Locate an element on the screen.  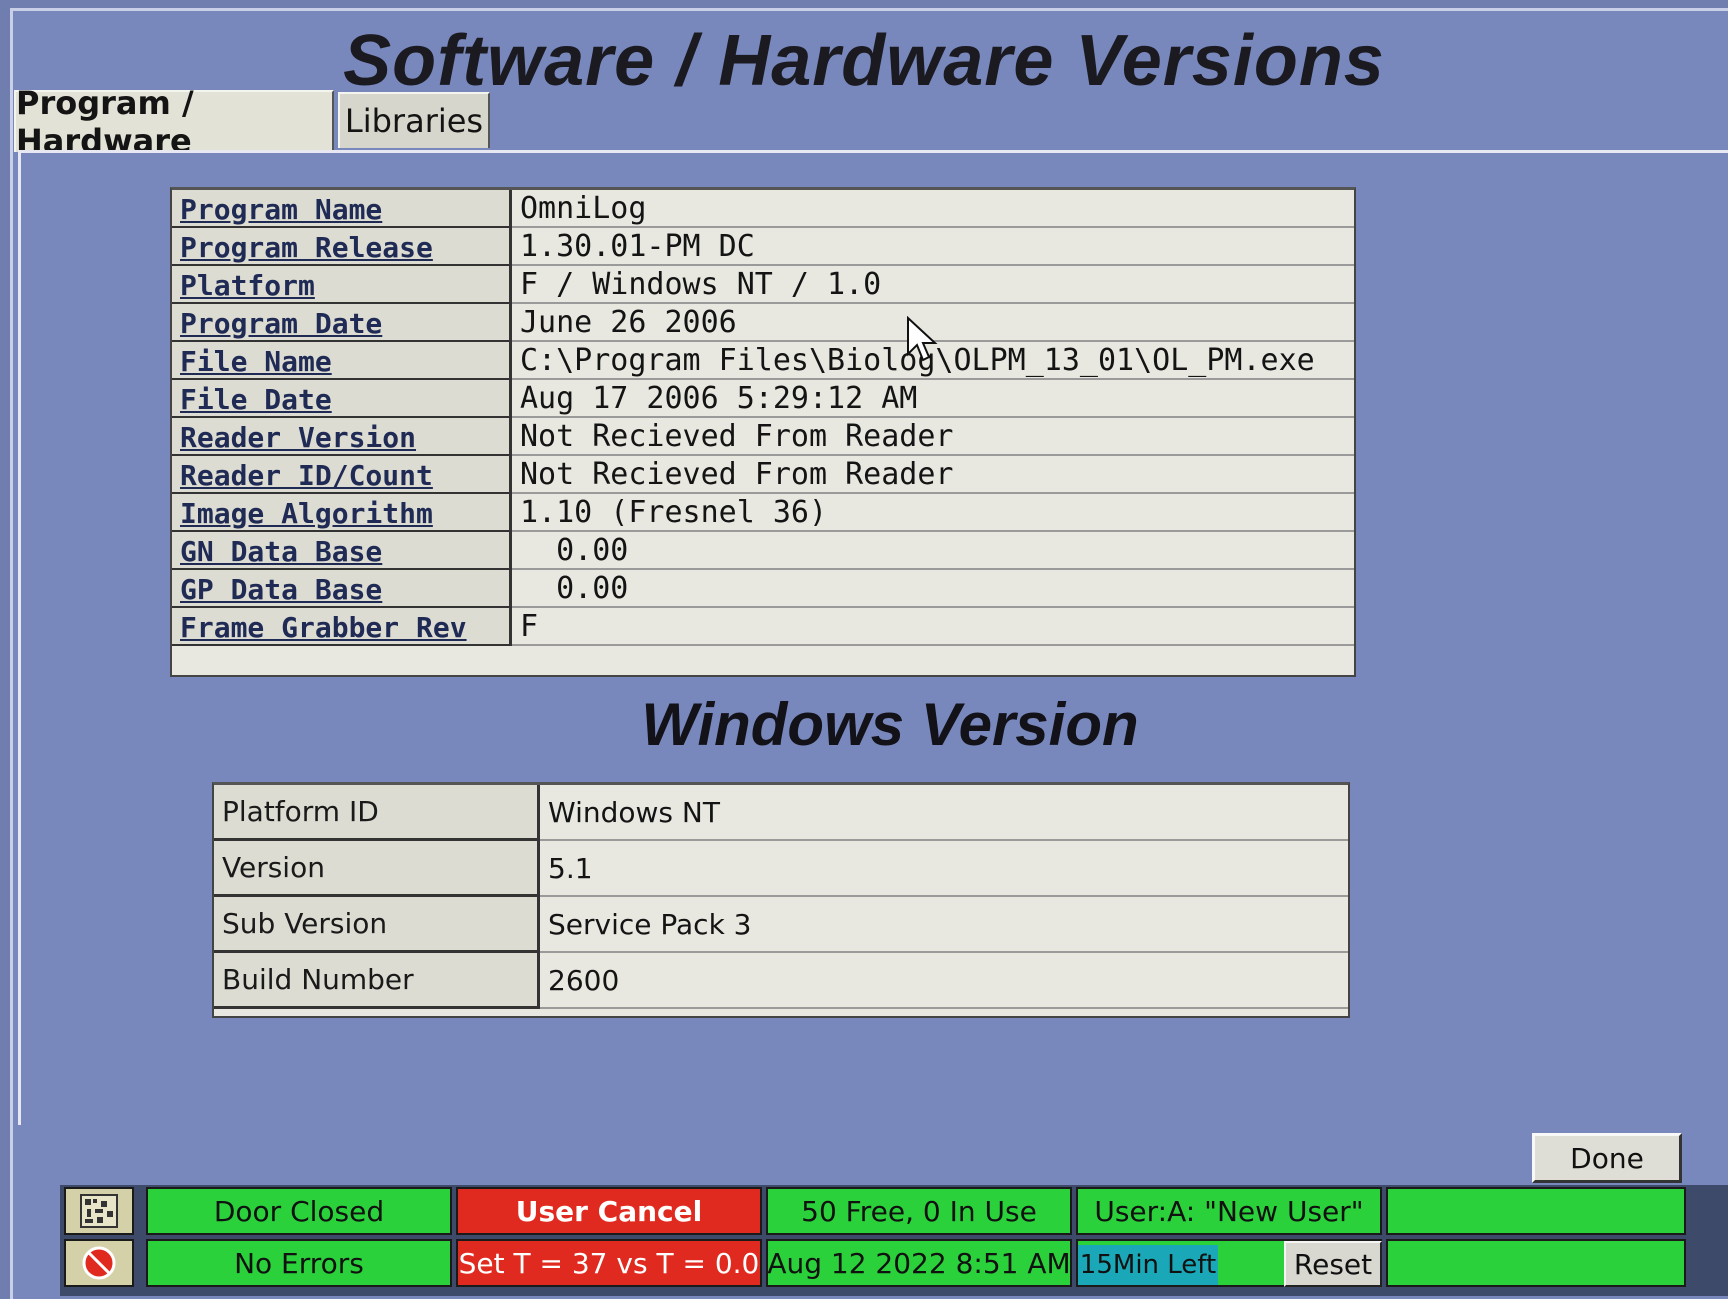
row-label: Build Number is located at coordinates (377, 981).